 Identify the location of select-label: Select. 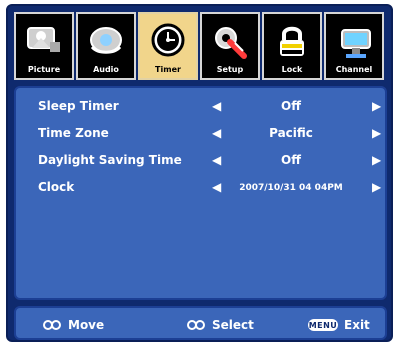
(233, 325).